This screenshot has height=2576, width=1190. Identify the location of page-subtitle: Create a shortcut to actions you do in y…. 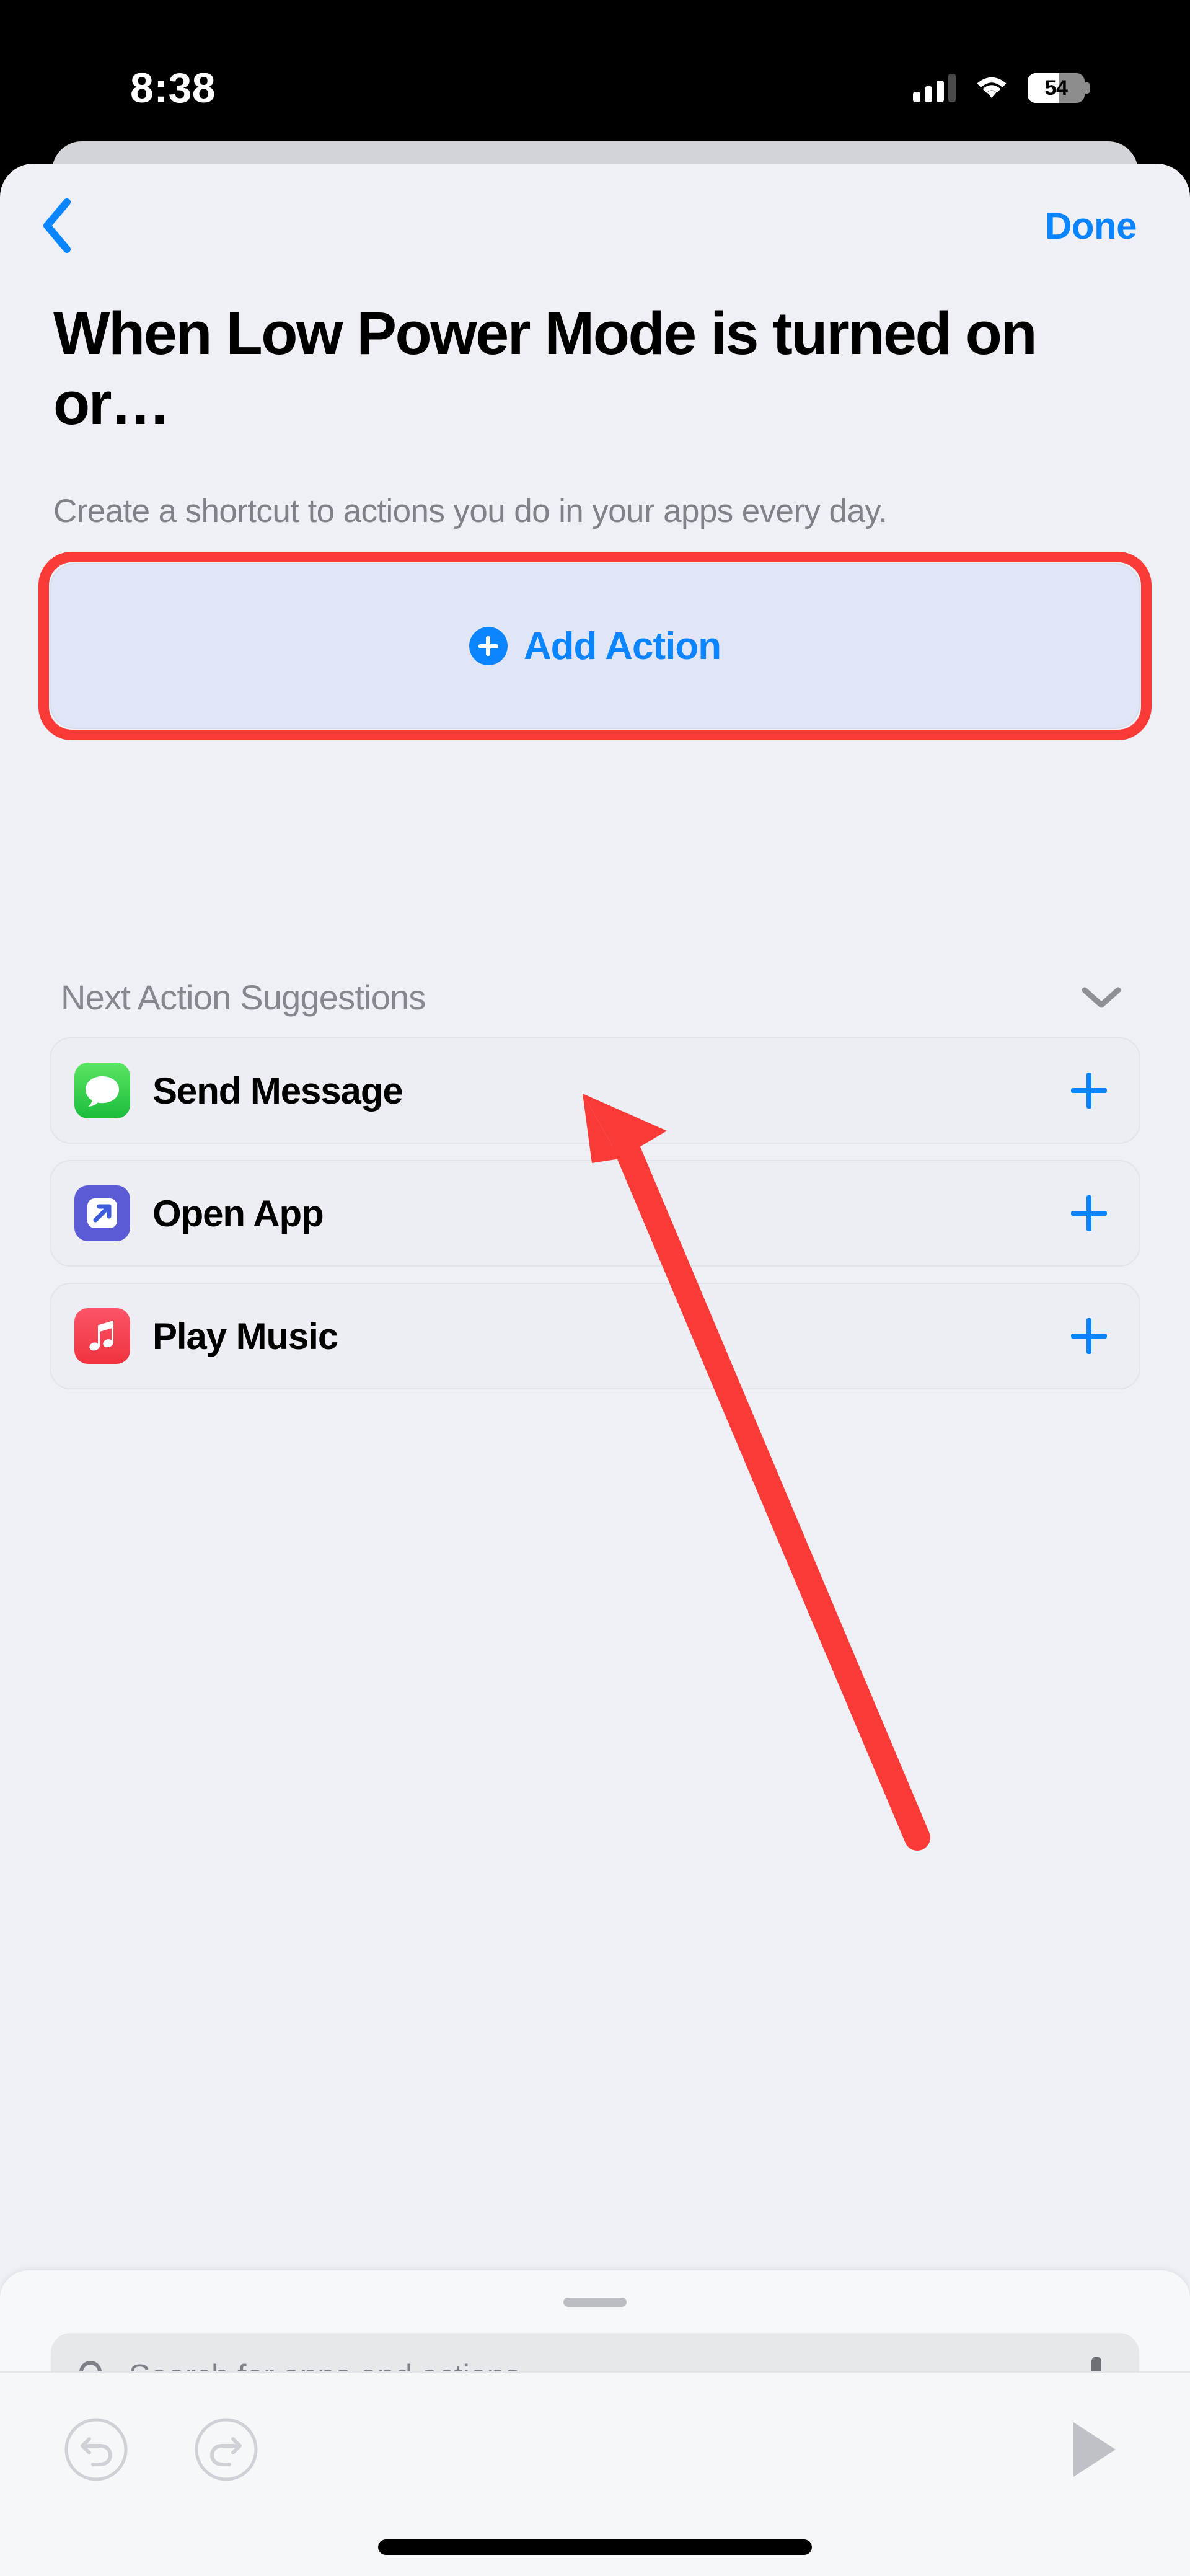
(470, 511).